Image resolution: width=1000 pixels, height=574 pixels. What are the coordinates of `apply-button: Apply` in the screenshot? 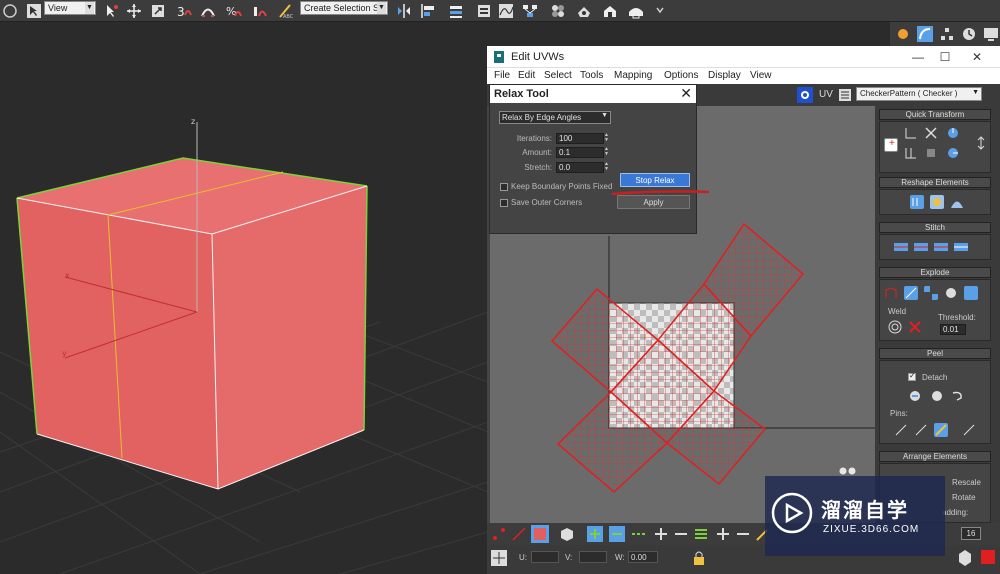 It's located at (653, 202).